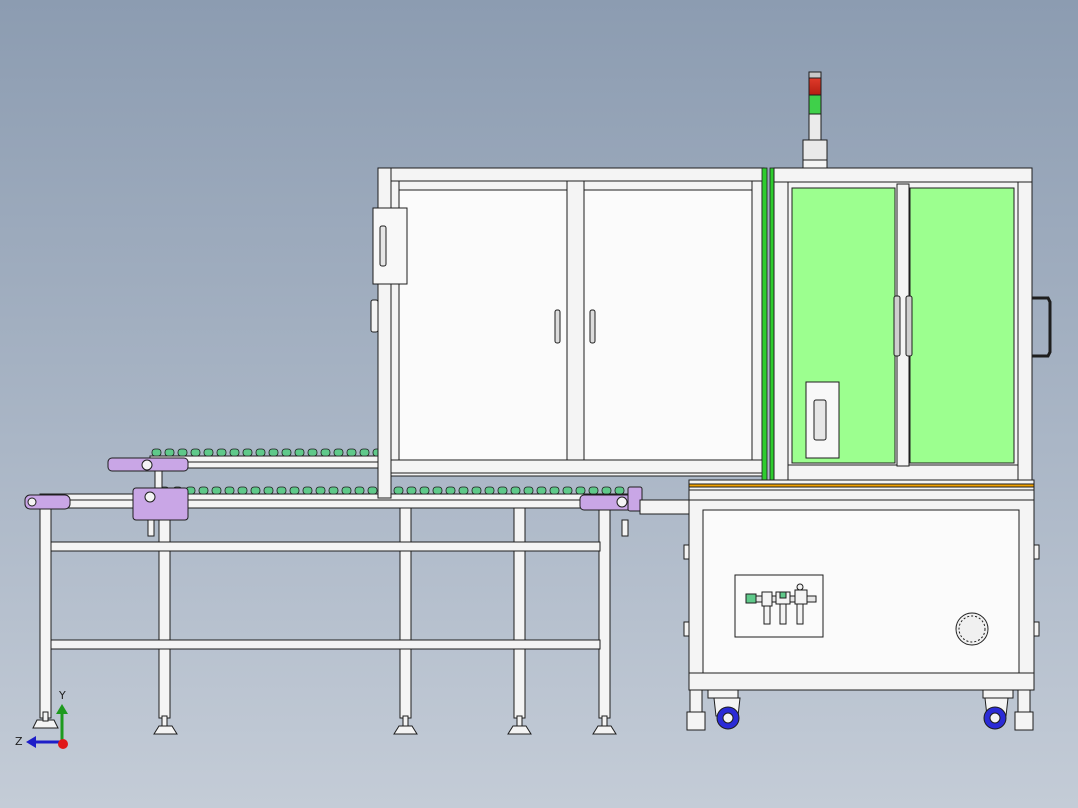 The width and height of the screenshot is (1078, 808). What do you see at coordinates (62, 695) in the screenshot?
I see `axis-y-label: Y` at bounding box center [62, 695].